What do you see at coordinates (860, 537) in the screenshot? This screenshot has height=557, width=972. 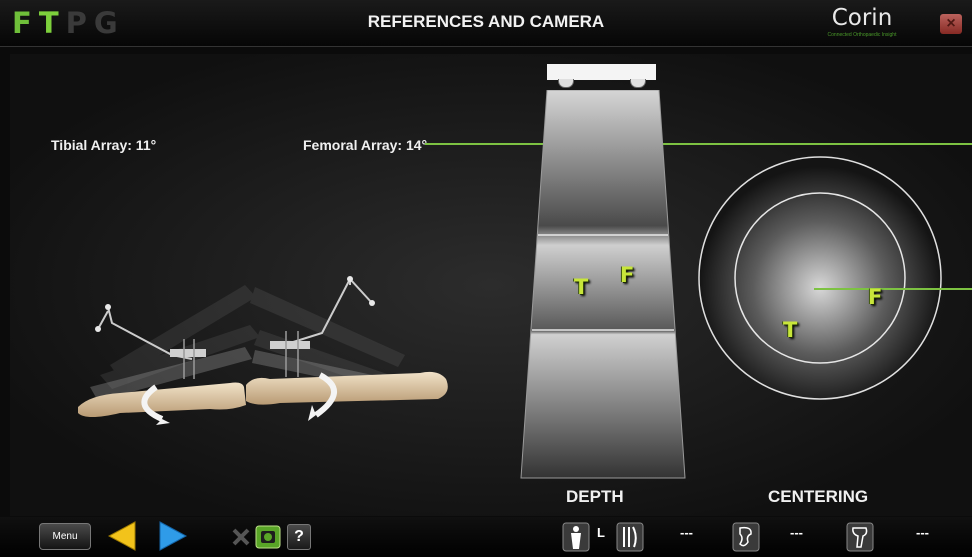 I see `tibia-icon` at bounding box center [860, 537].